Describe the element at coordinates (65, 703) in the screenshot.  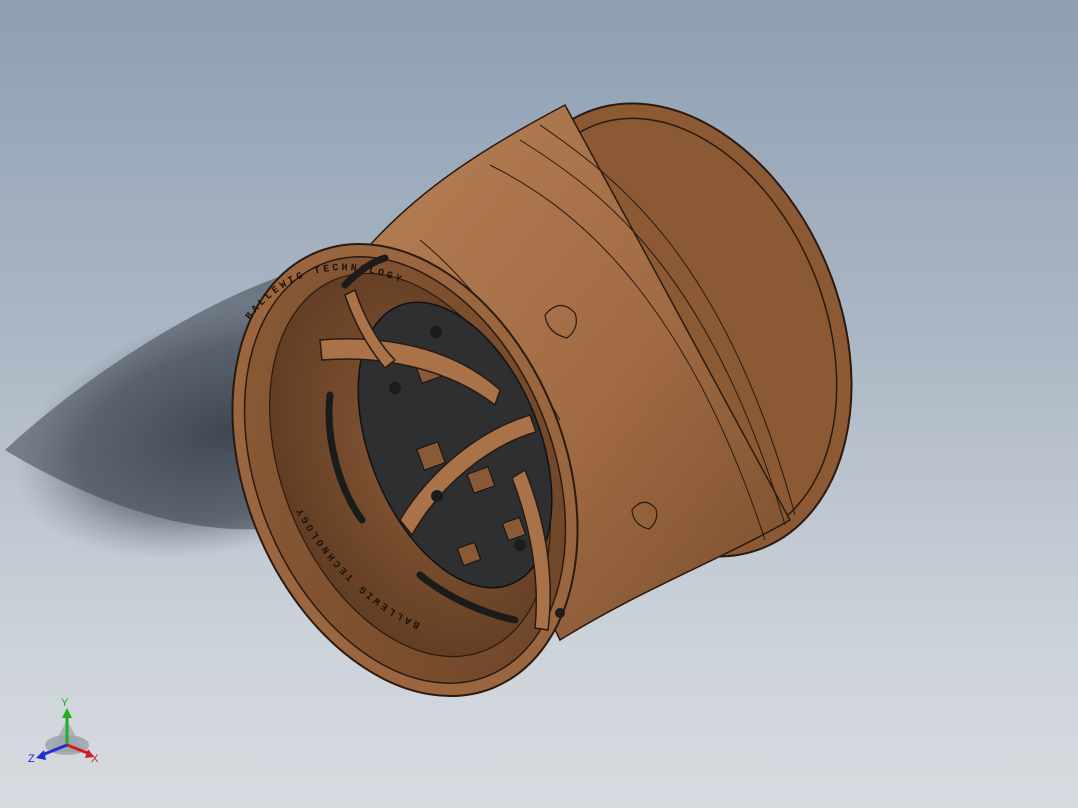
I see `y-axis-label: Y` at that location.